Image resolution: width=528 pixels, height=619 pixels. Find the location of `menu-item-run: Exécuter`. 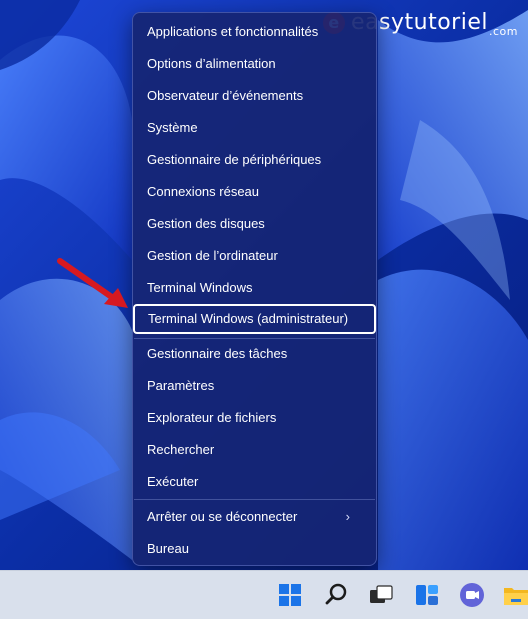

menu-item-run: Exécuter is located at coordinates (172, 482).